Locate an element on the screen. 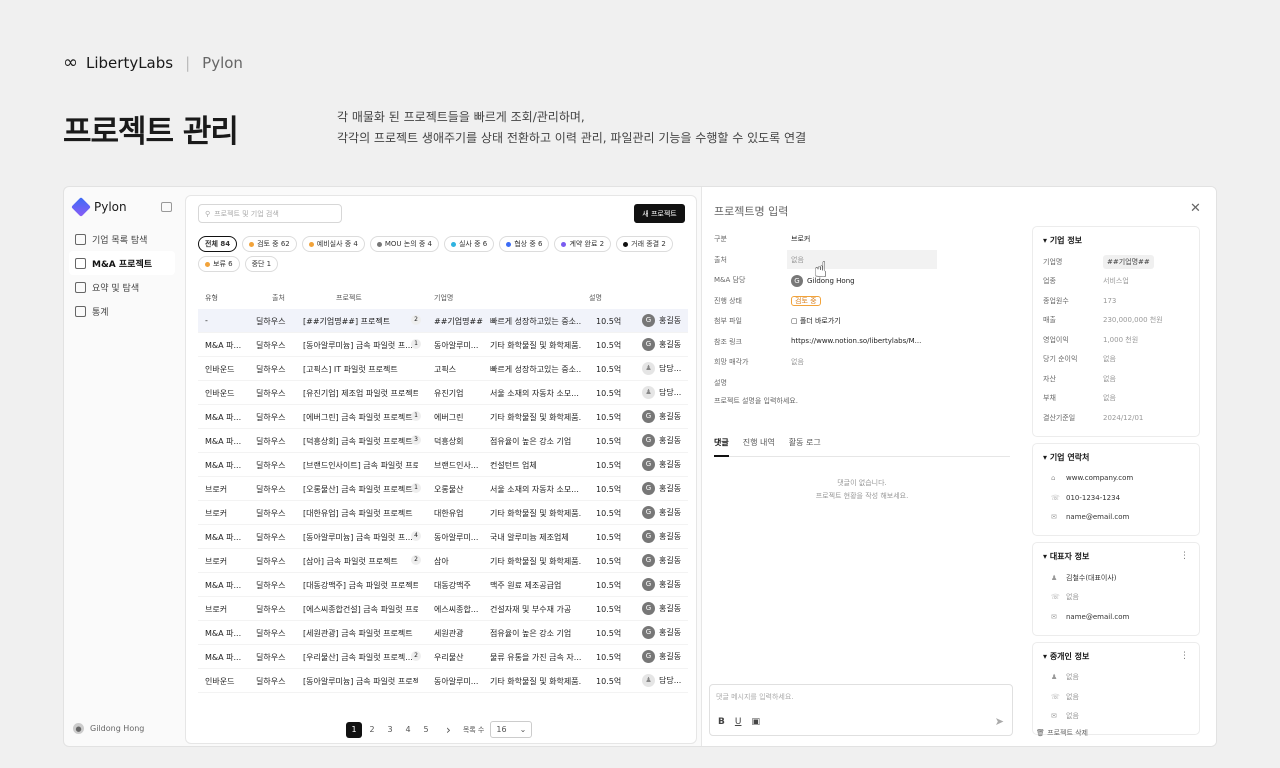 The width and height of the screenshot is (1280, 768). cell-project: [세원관광] 금속 파일럿 프로젝트 is located at coordinates (358, 633).